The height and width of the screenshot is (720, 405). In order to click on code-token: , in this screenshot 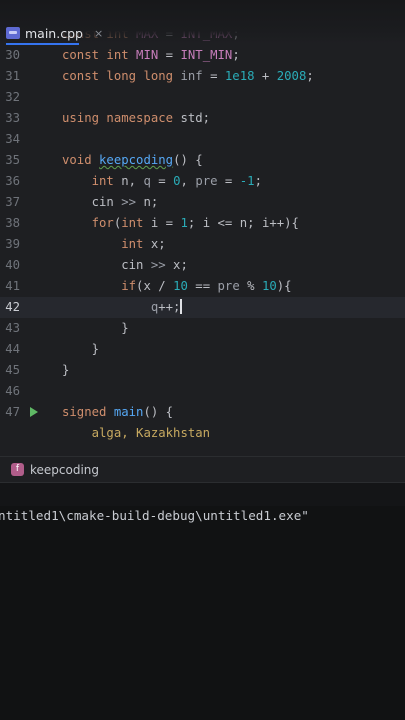, I will do `click(188, 181)`.